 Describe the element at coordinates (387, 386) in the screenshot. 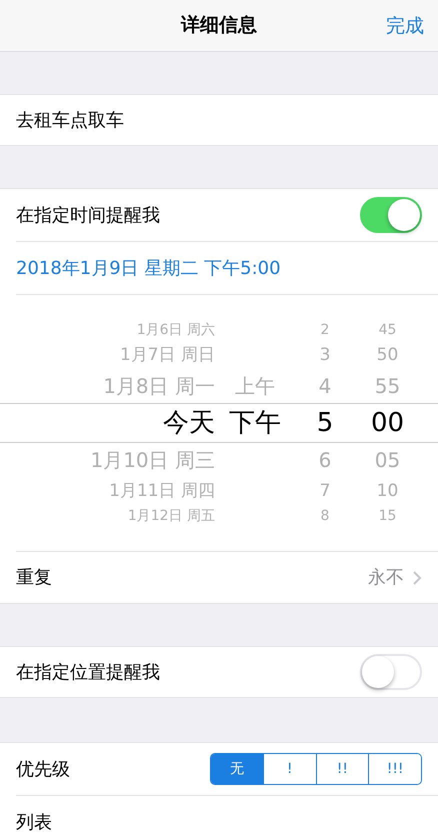

I see `minute-picker-item: 55` at that location.